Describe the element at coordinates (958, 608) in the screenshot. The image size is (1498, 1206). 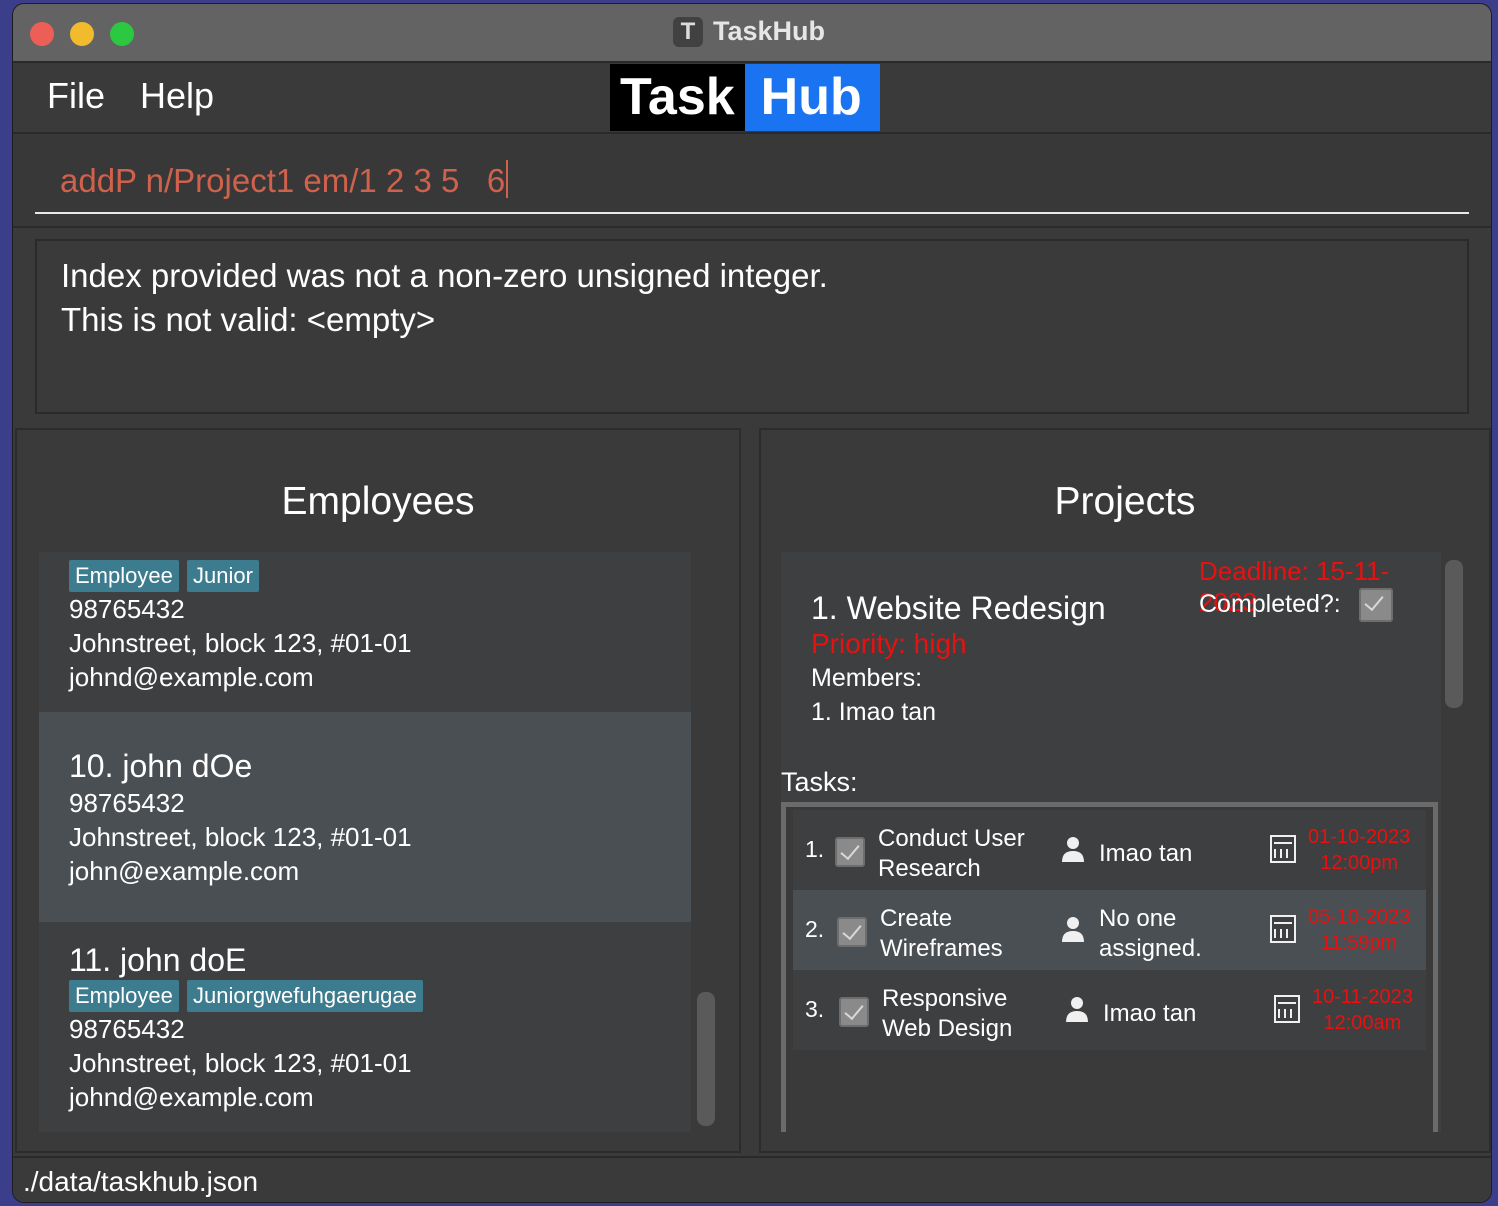
I see `project-name: 1. Website Redesign` at that location.